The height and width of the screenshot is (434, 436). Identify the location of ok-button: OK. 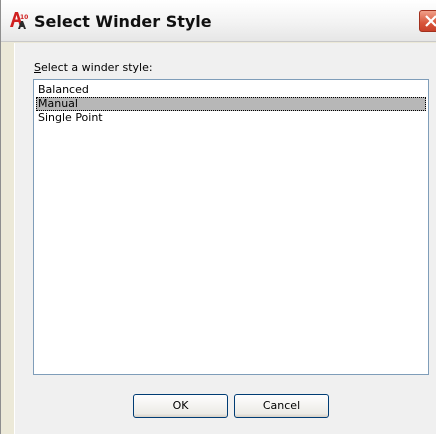
(180, 406).